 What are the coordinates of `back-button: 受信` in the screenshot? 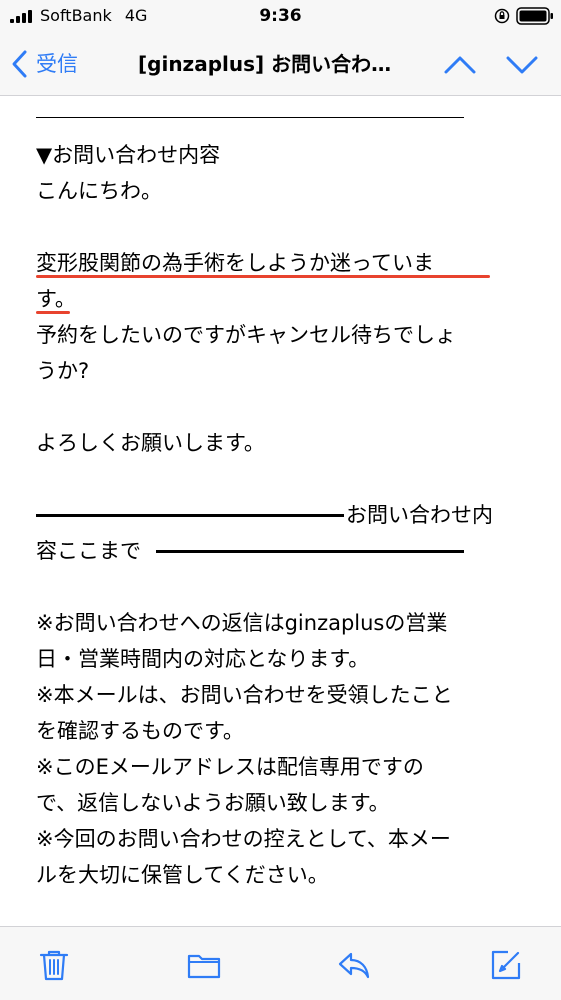 It's located at (44, 64).